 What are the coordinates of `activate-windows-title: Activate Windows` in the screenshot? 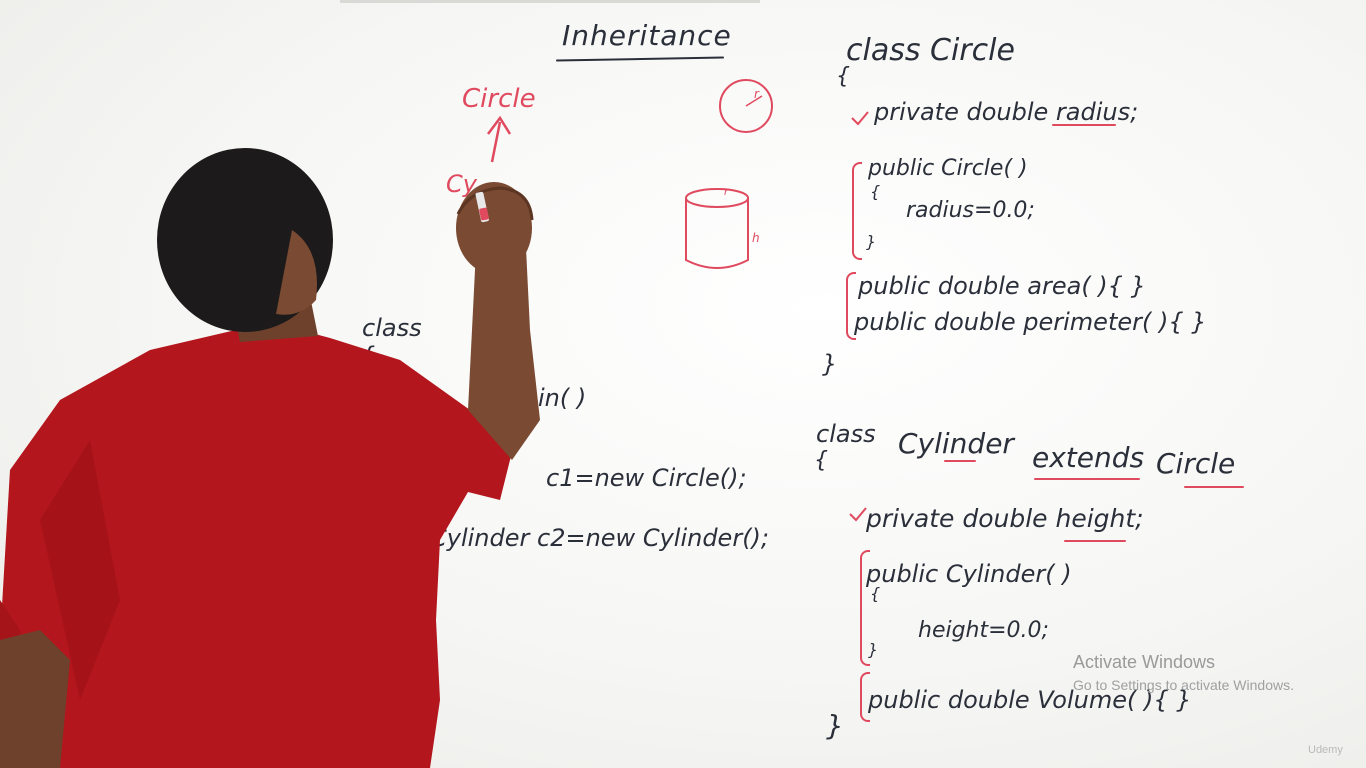 It's located at (1144, 662).